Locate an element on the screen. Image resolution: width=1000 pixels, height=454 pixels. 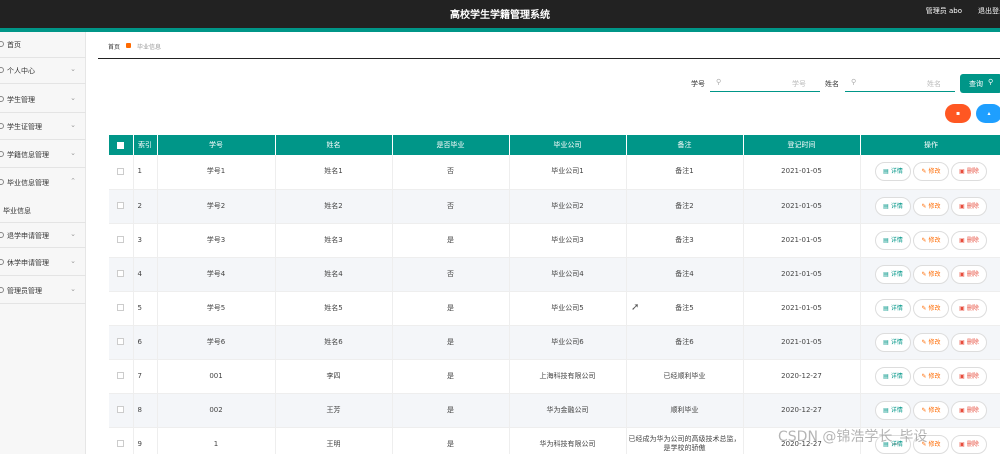
student-id-input: ⚲ 学号 is located at coordinates (765, 83).